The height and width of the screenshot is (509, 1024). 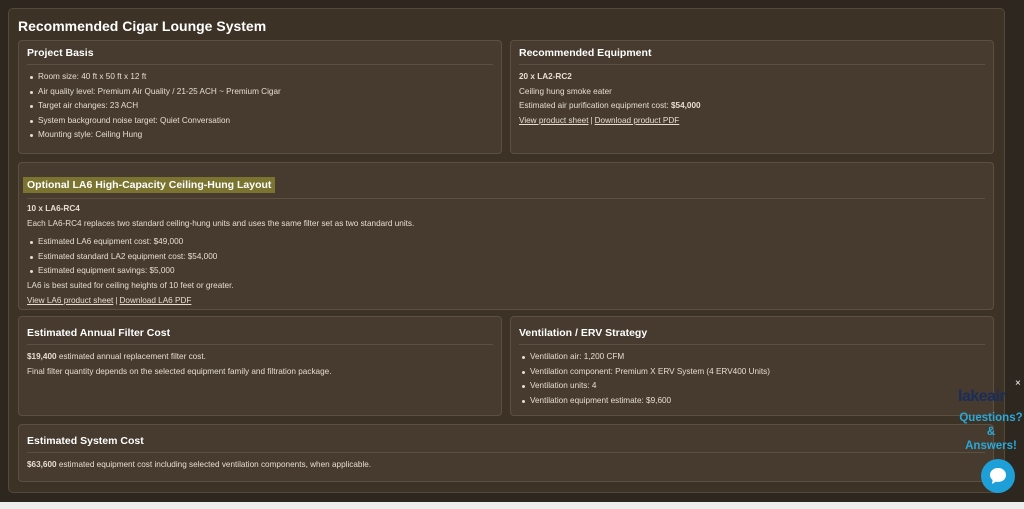 I want to click on list-item: Mounting style: Ceiling Hung, so click(x=260, y=135).